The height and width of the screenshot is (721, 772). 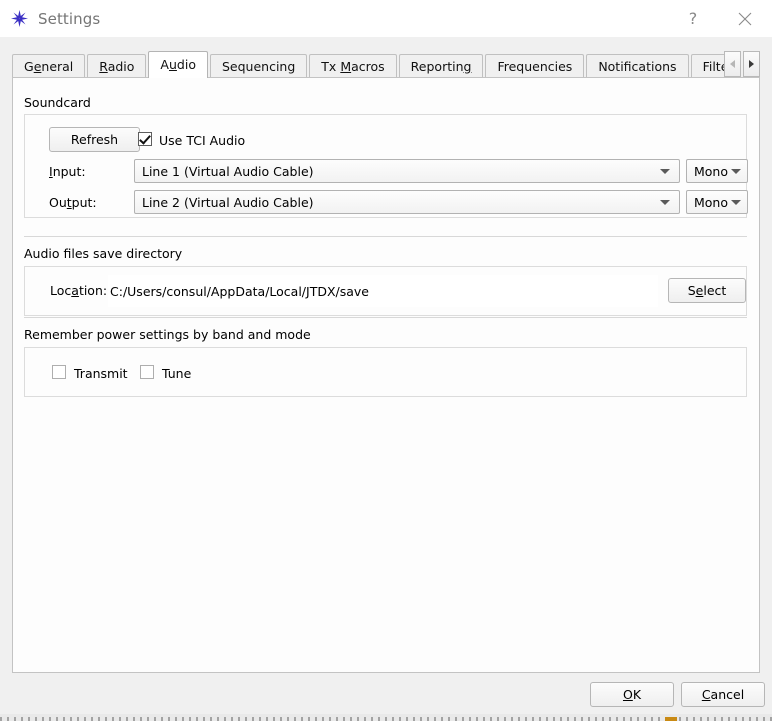 I want to click on ok-button-label: OK, so click(x=632, y=694).